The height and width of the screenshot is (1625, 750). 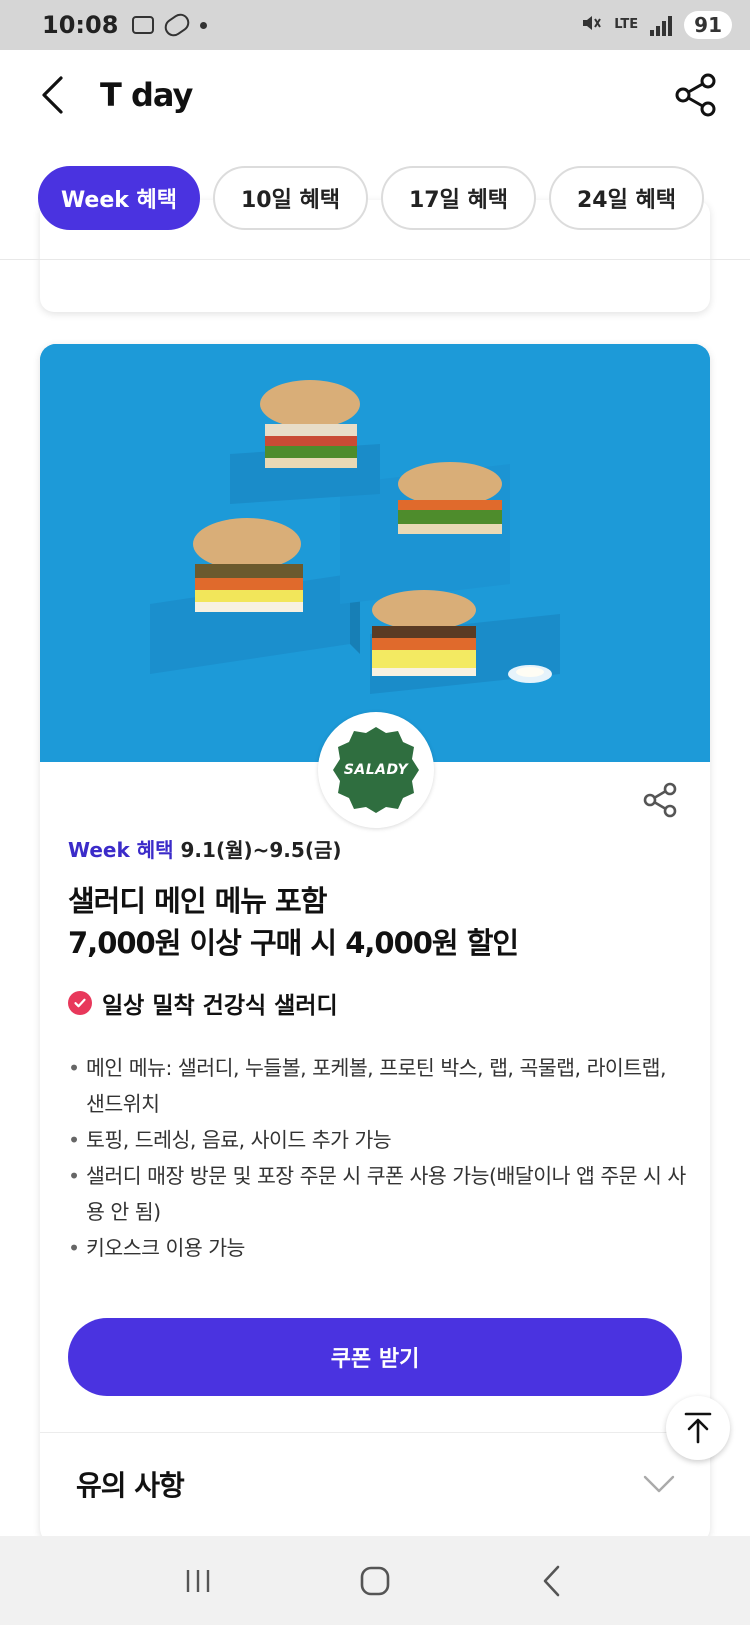 I want to click on coupon-title-line1: 샐러디 메인 메뉴 포함, so click(x=197, y=901).